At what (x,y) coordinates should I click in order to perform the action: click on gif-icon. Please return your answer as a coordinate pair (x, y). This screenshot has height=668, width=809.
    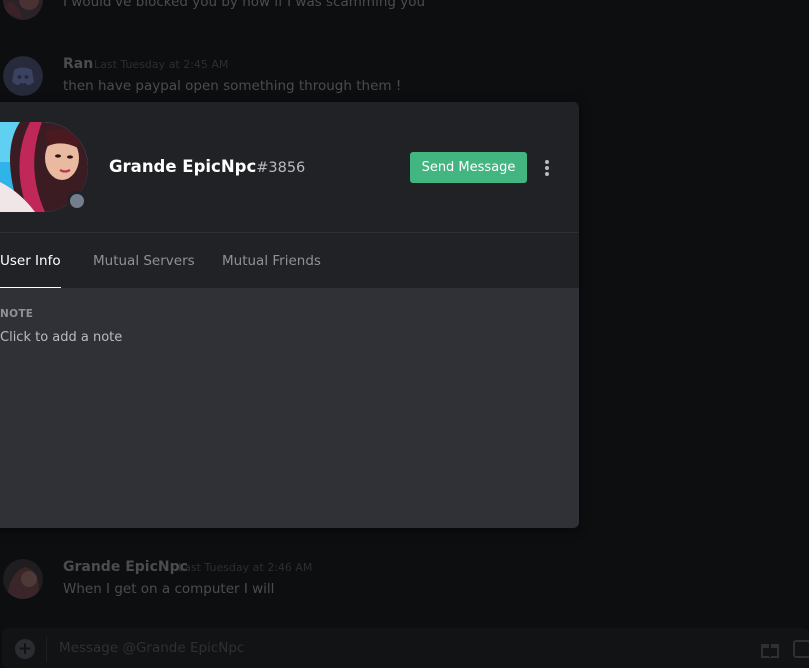
    Looking at the image, I should click on (801, 649).